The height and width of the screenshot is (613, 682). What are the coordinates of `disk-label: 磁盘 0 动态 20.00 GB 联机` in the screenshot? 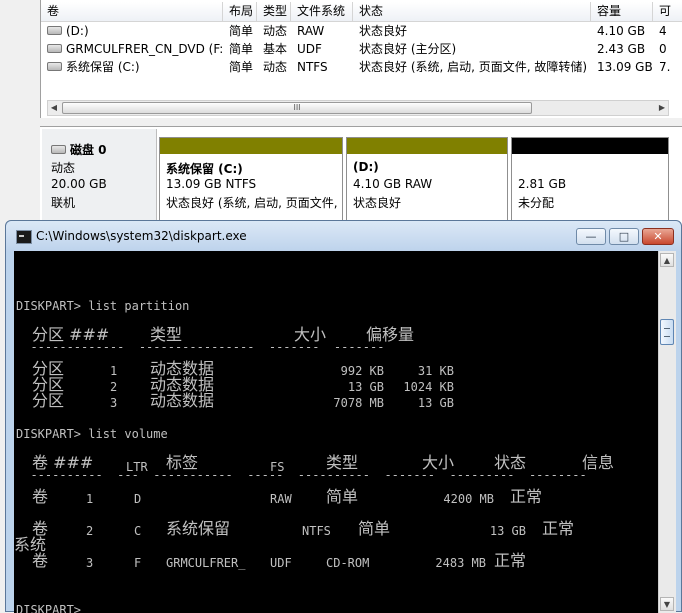 It's located at (99, 177).